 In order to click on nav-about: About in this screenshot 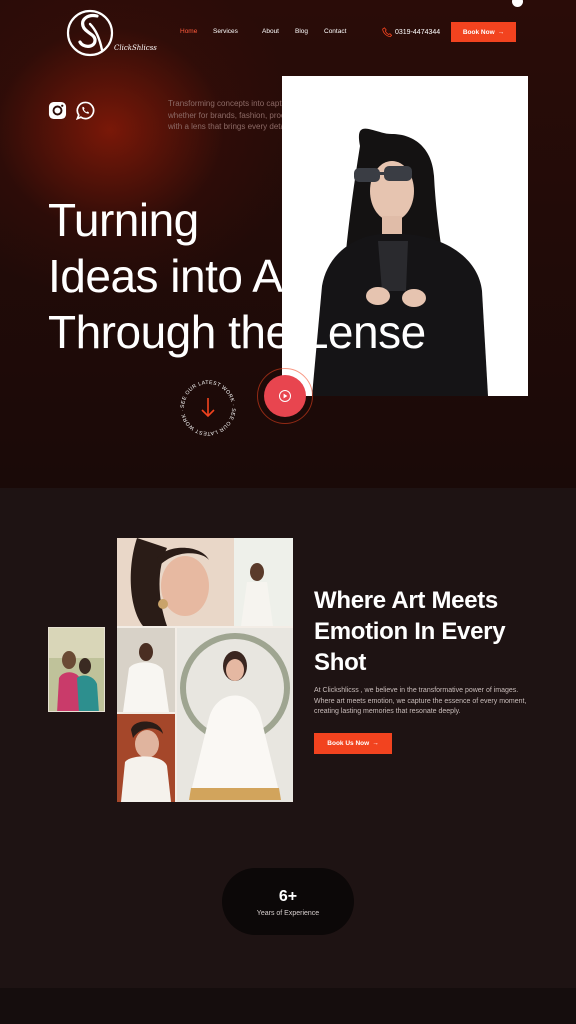, I will do `click(270, 31)`.